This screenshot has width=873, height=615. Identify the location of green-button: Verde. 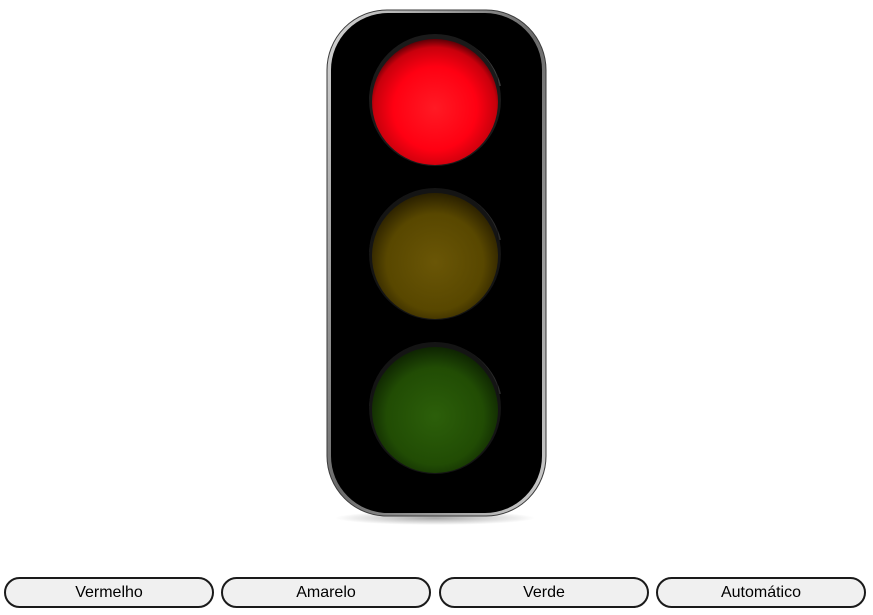
(544, 592).